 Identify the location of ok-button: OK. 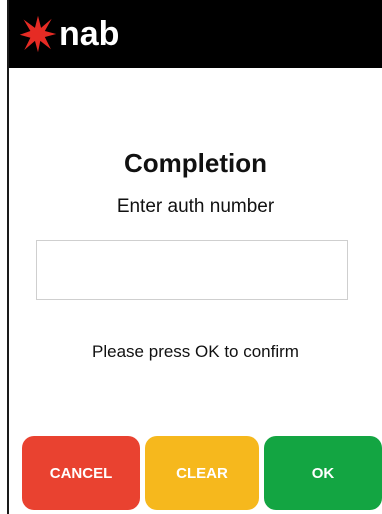
(323, 473).